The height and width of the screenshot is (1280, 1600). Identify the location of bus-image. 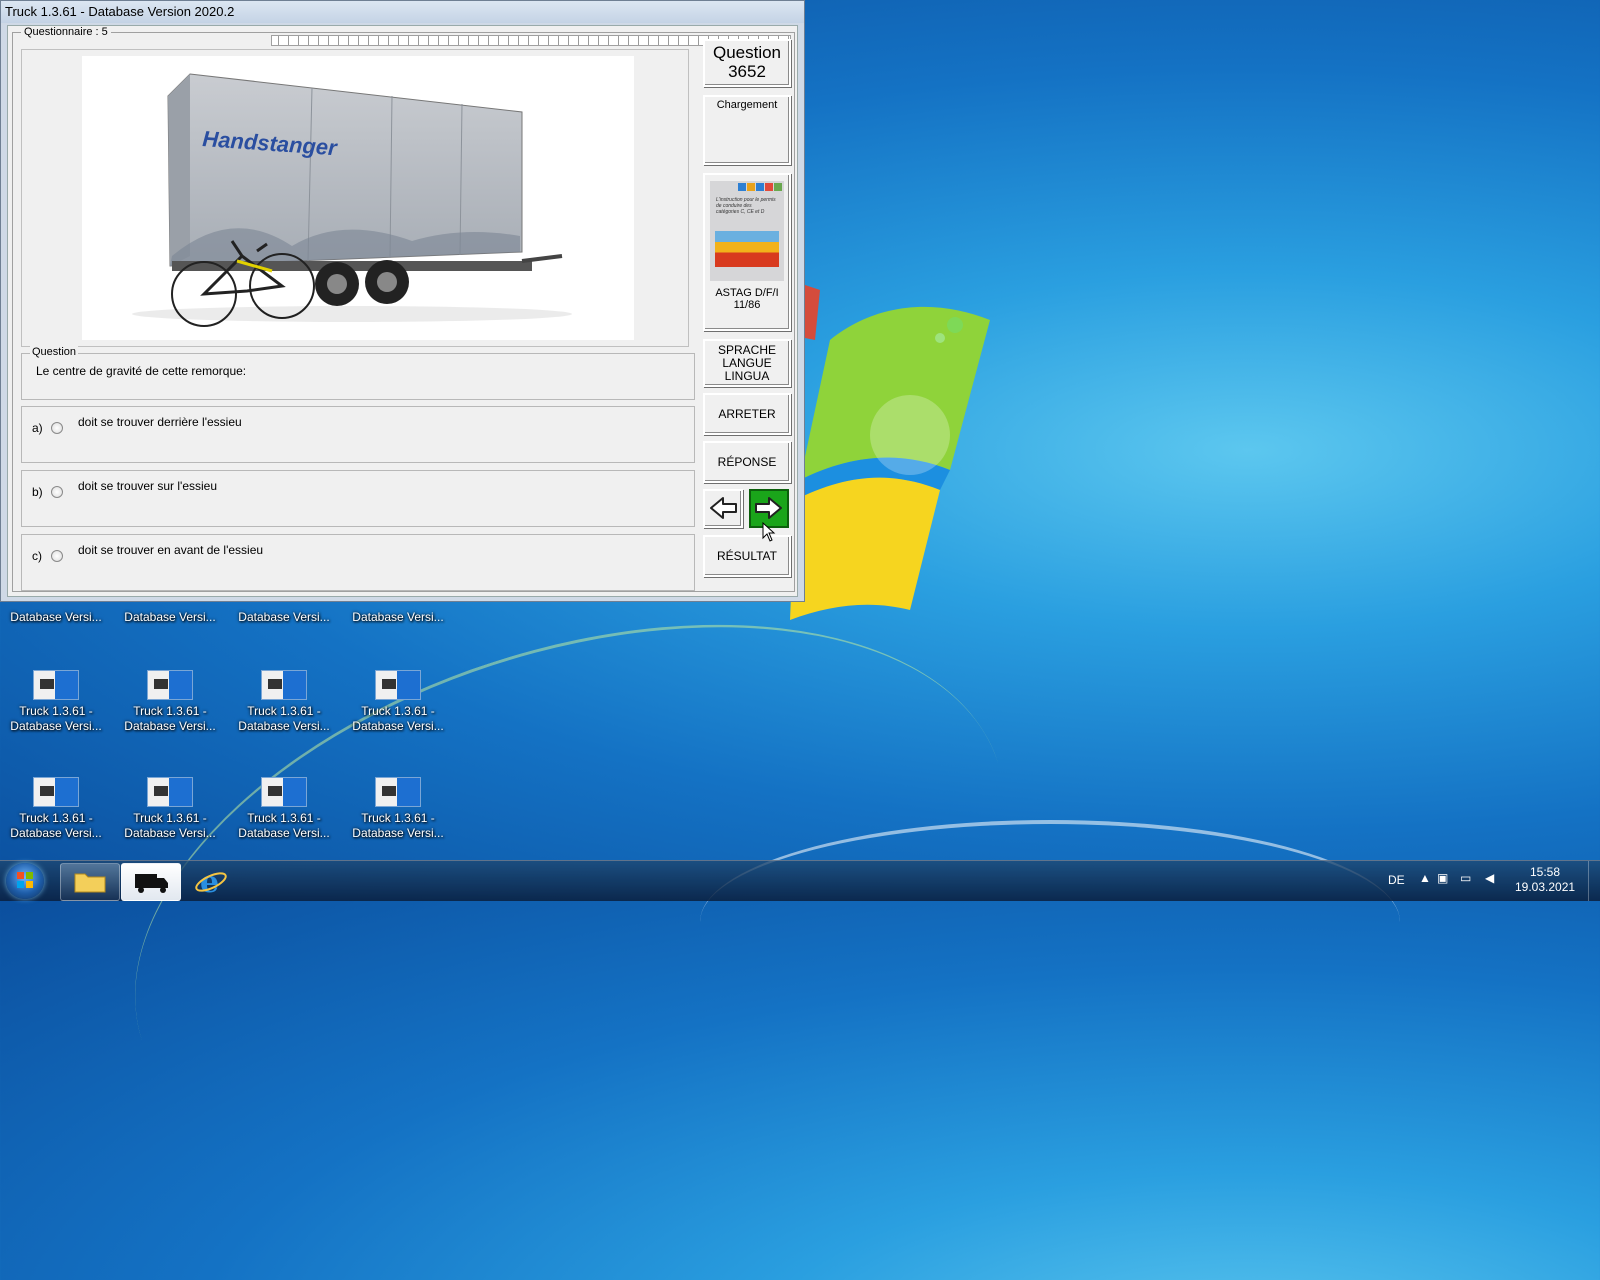
(747, 249).